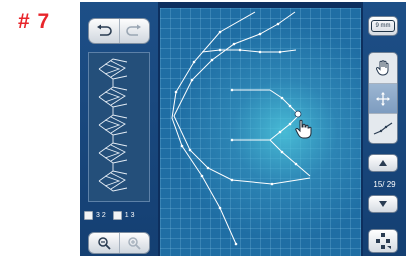 The image size is (406, 256). I want to click on zoom-out-button, so click(104, 243).